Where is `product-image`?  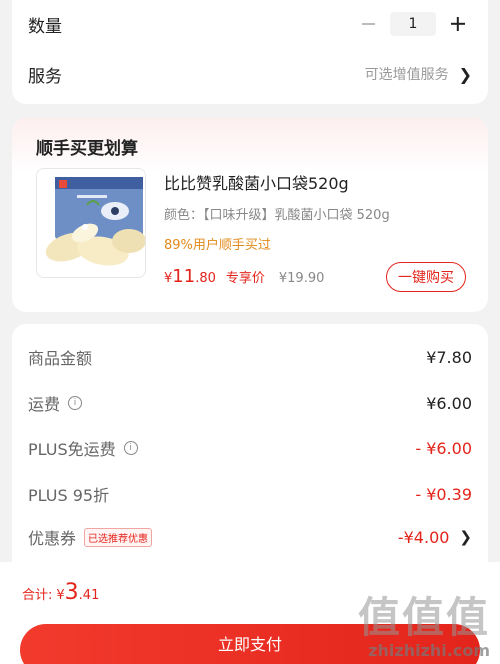
product-image is located at coordinates (91, 223).